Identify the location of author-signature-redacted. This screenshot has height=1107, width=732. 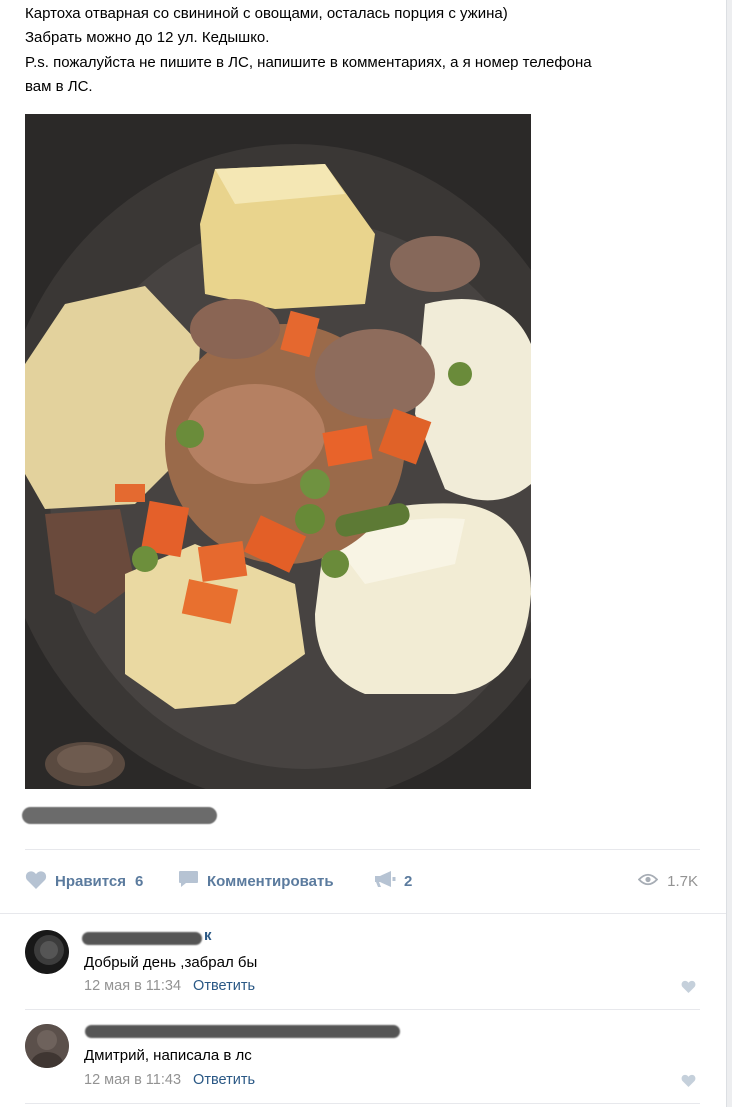
(119, 815).